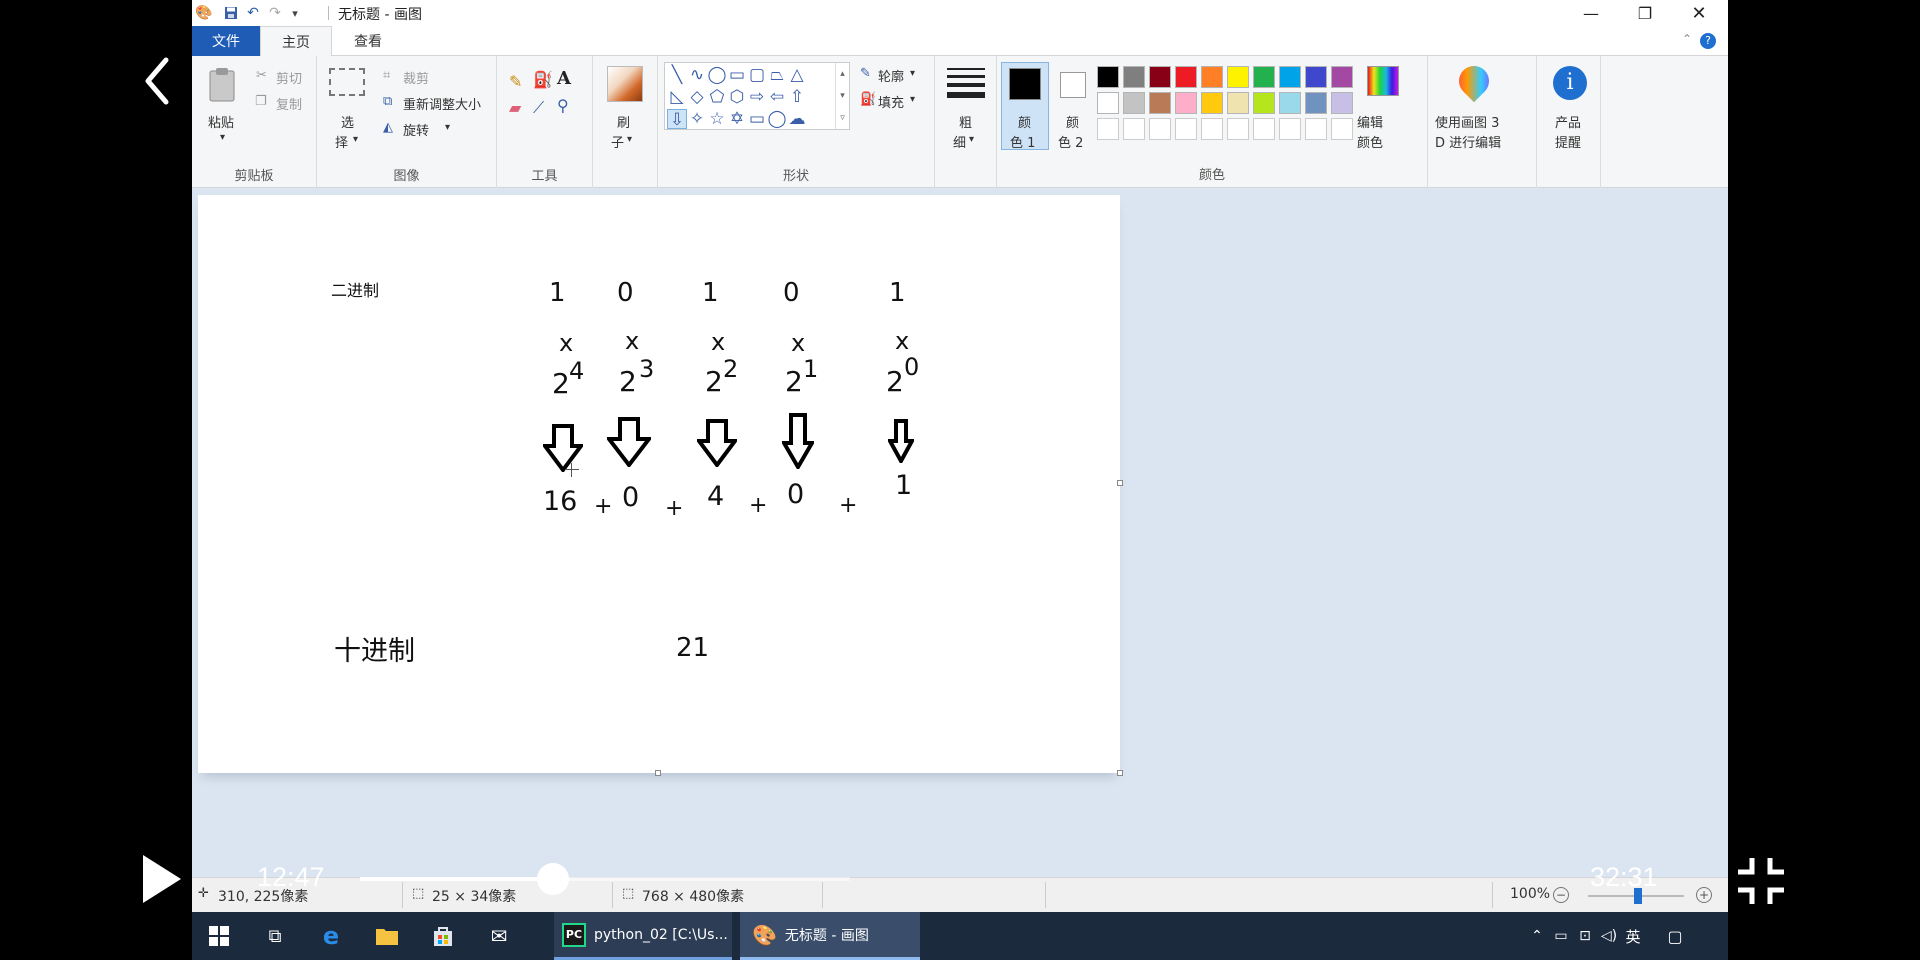 This screenshot has height=960, width=1920. I want to click on rectangle-shape-icon: ▭, so click(737, 75).